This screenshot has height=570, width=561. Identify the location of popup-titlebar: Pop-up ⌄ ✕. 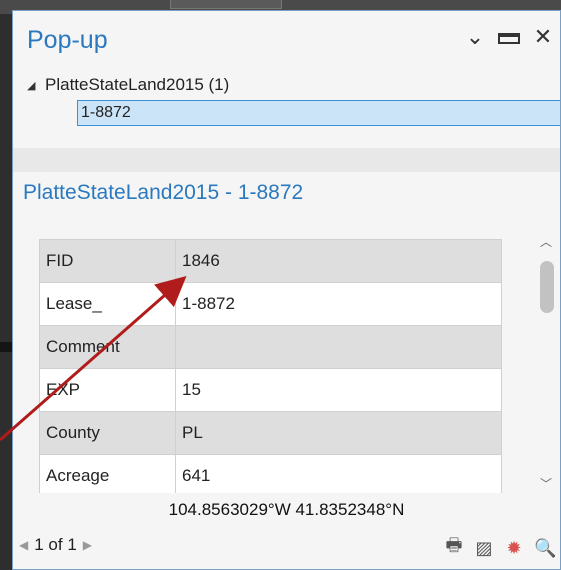
(286, 41).